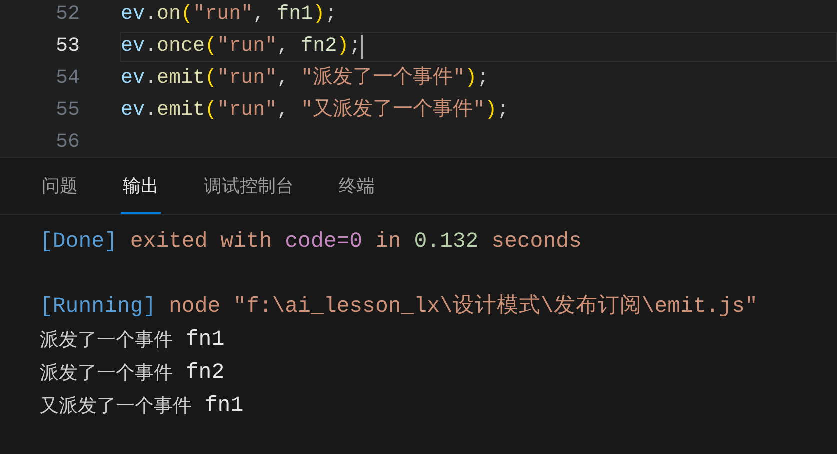 Image resolution: width=837 pixels, height=454 pixels. Describe the element at coordinates (362, 47) in the screenshot. I see `text-cursor` at that location.